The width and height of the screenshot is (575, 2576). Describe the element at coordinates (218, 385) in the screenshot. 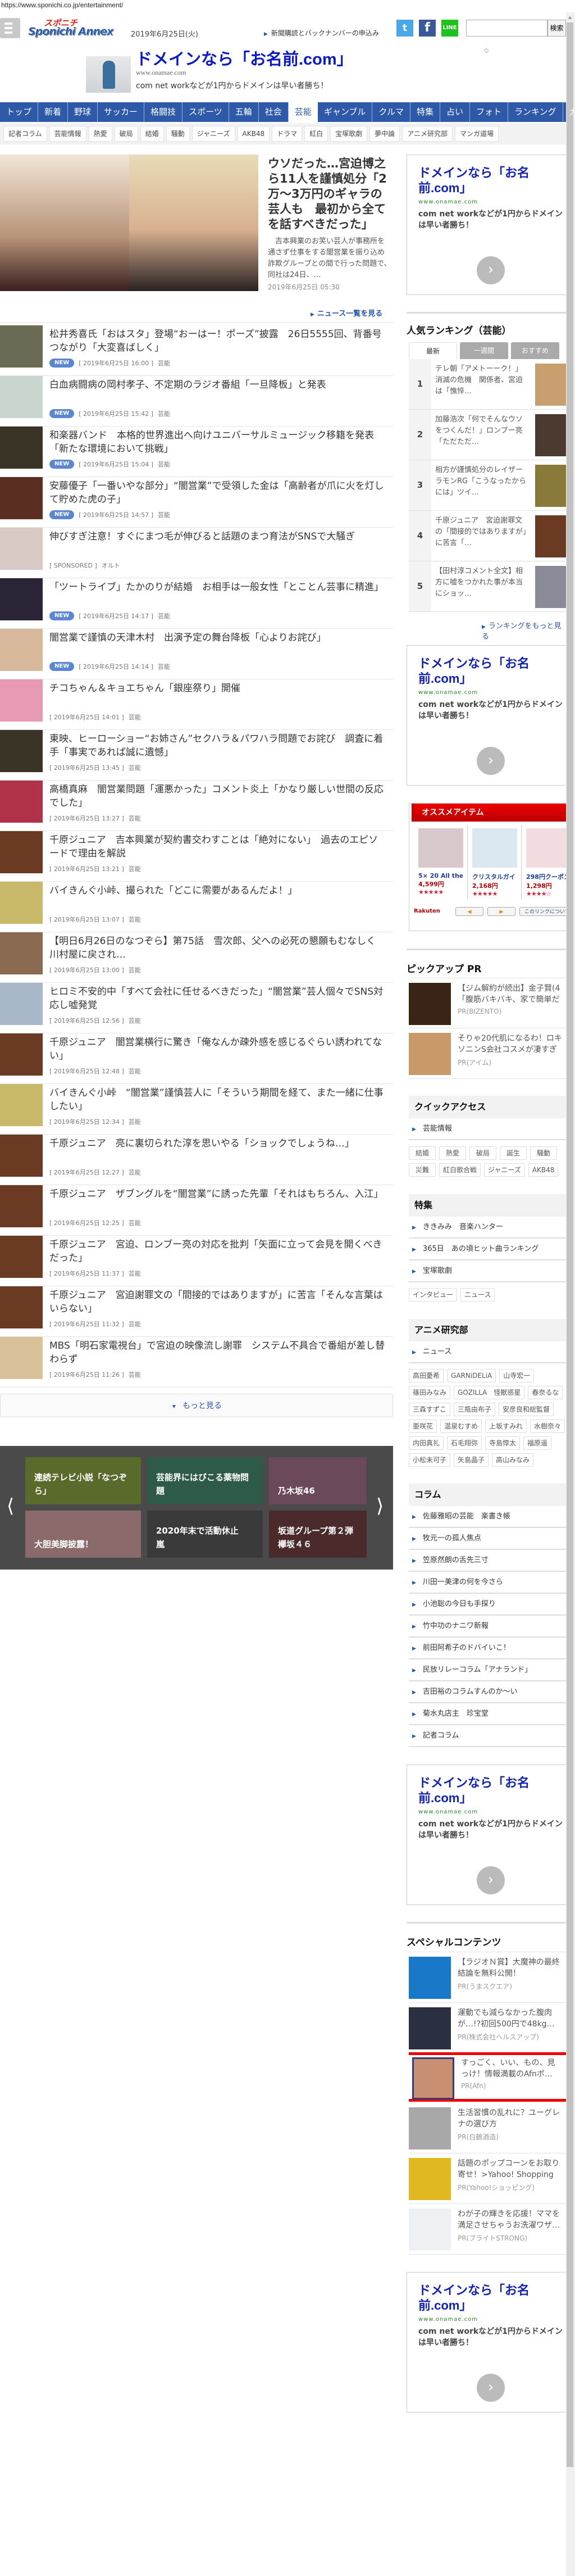

I see `news-title: 白血病闘病の岡村孝子、不定期のラジオ番組「一旦降板」と発表` at that location.